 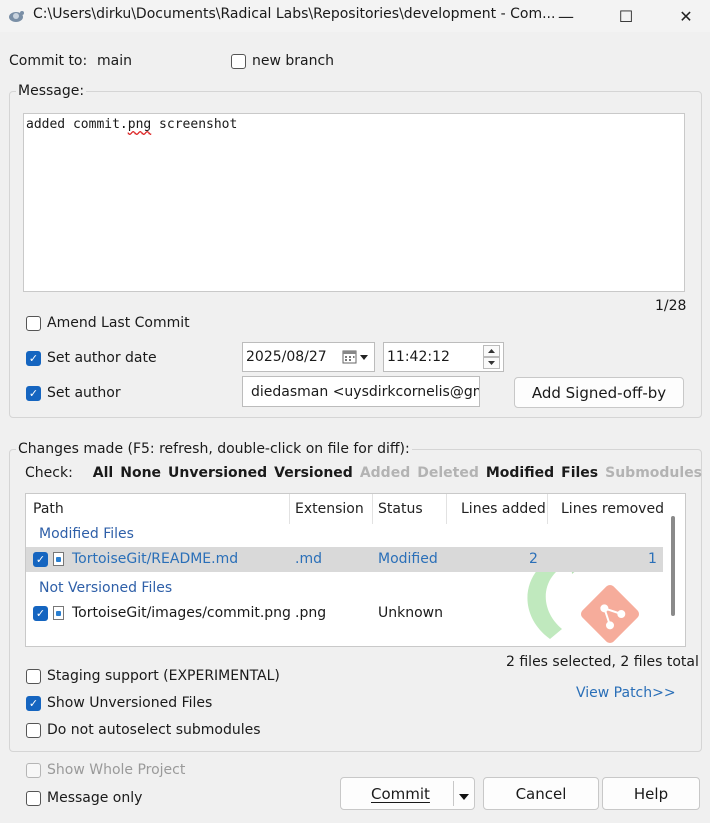 What do you see at coordinates (286, 357) in the screenshot?
I see `date-value: 2025/08/27` at bounding box center [286, 357].